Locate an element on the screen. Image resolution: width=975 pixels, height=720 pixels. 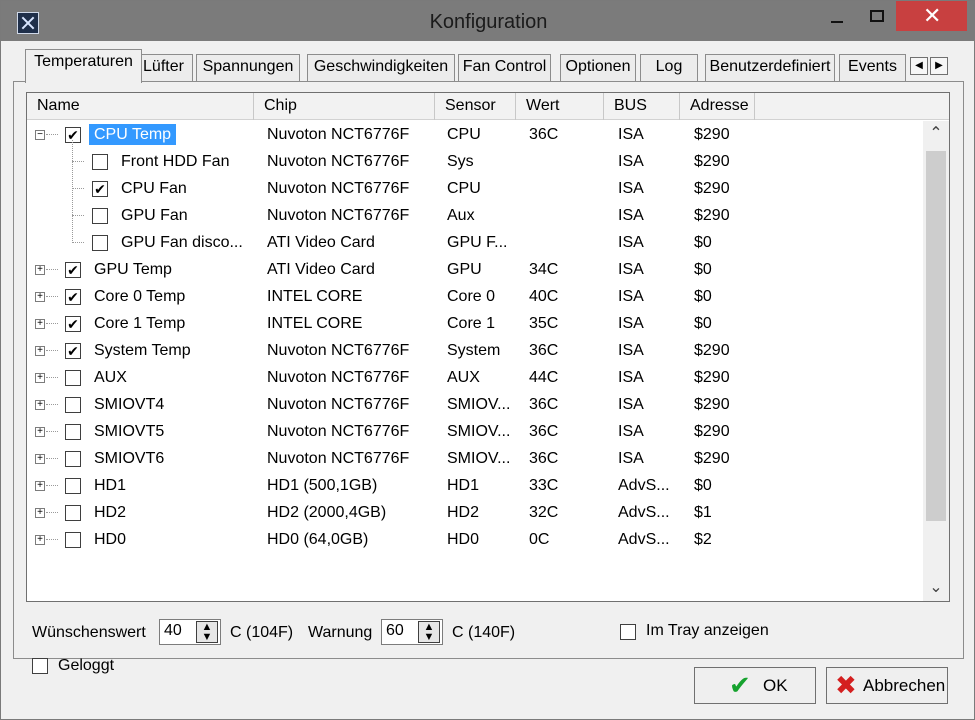
sensor-name: GPU Fan is located at coordinates (154, 215).